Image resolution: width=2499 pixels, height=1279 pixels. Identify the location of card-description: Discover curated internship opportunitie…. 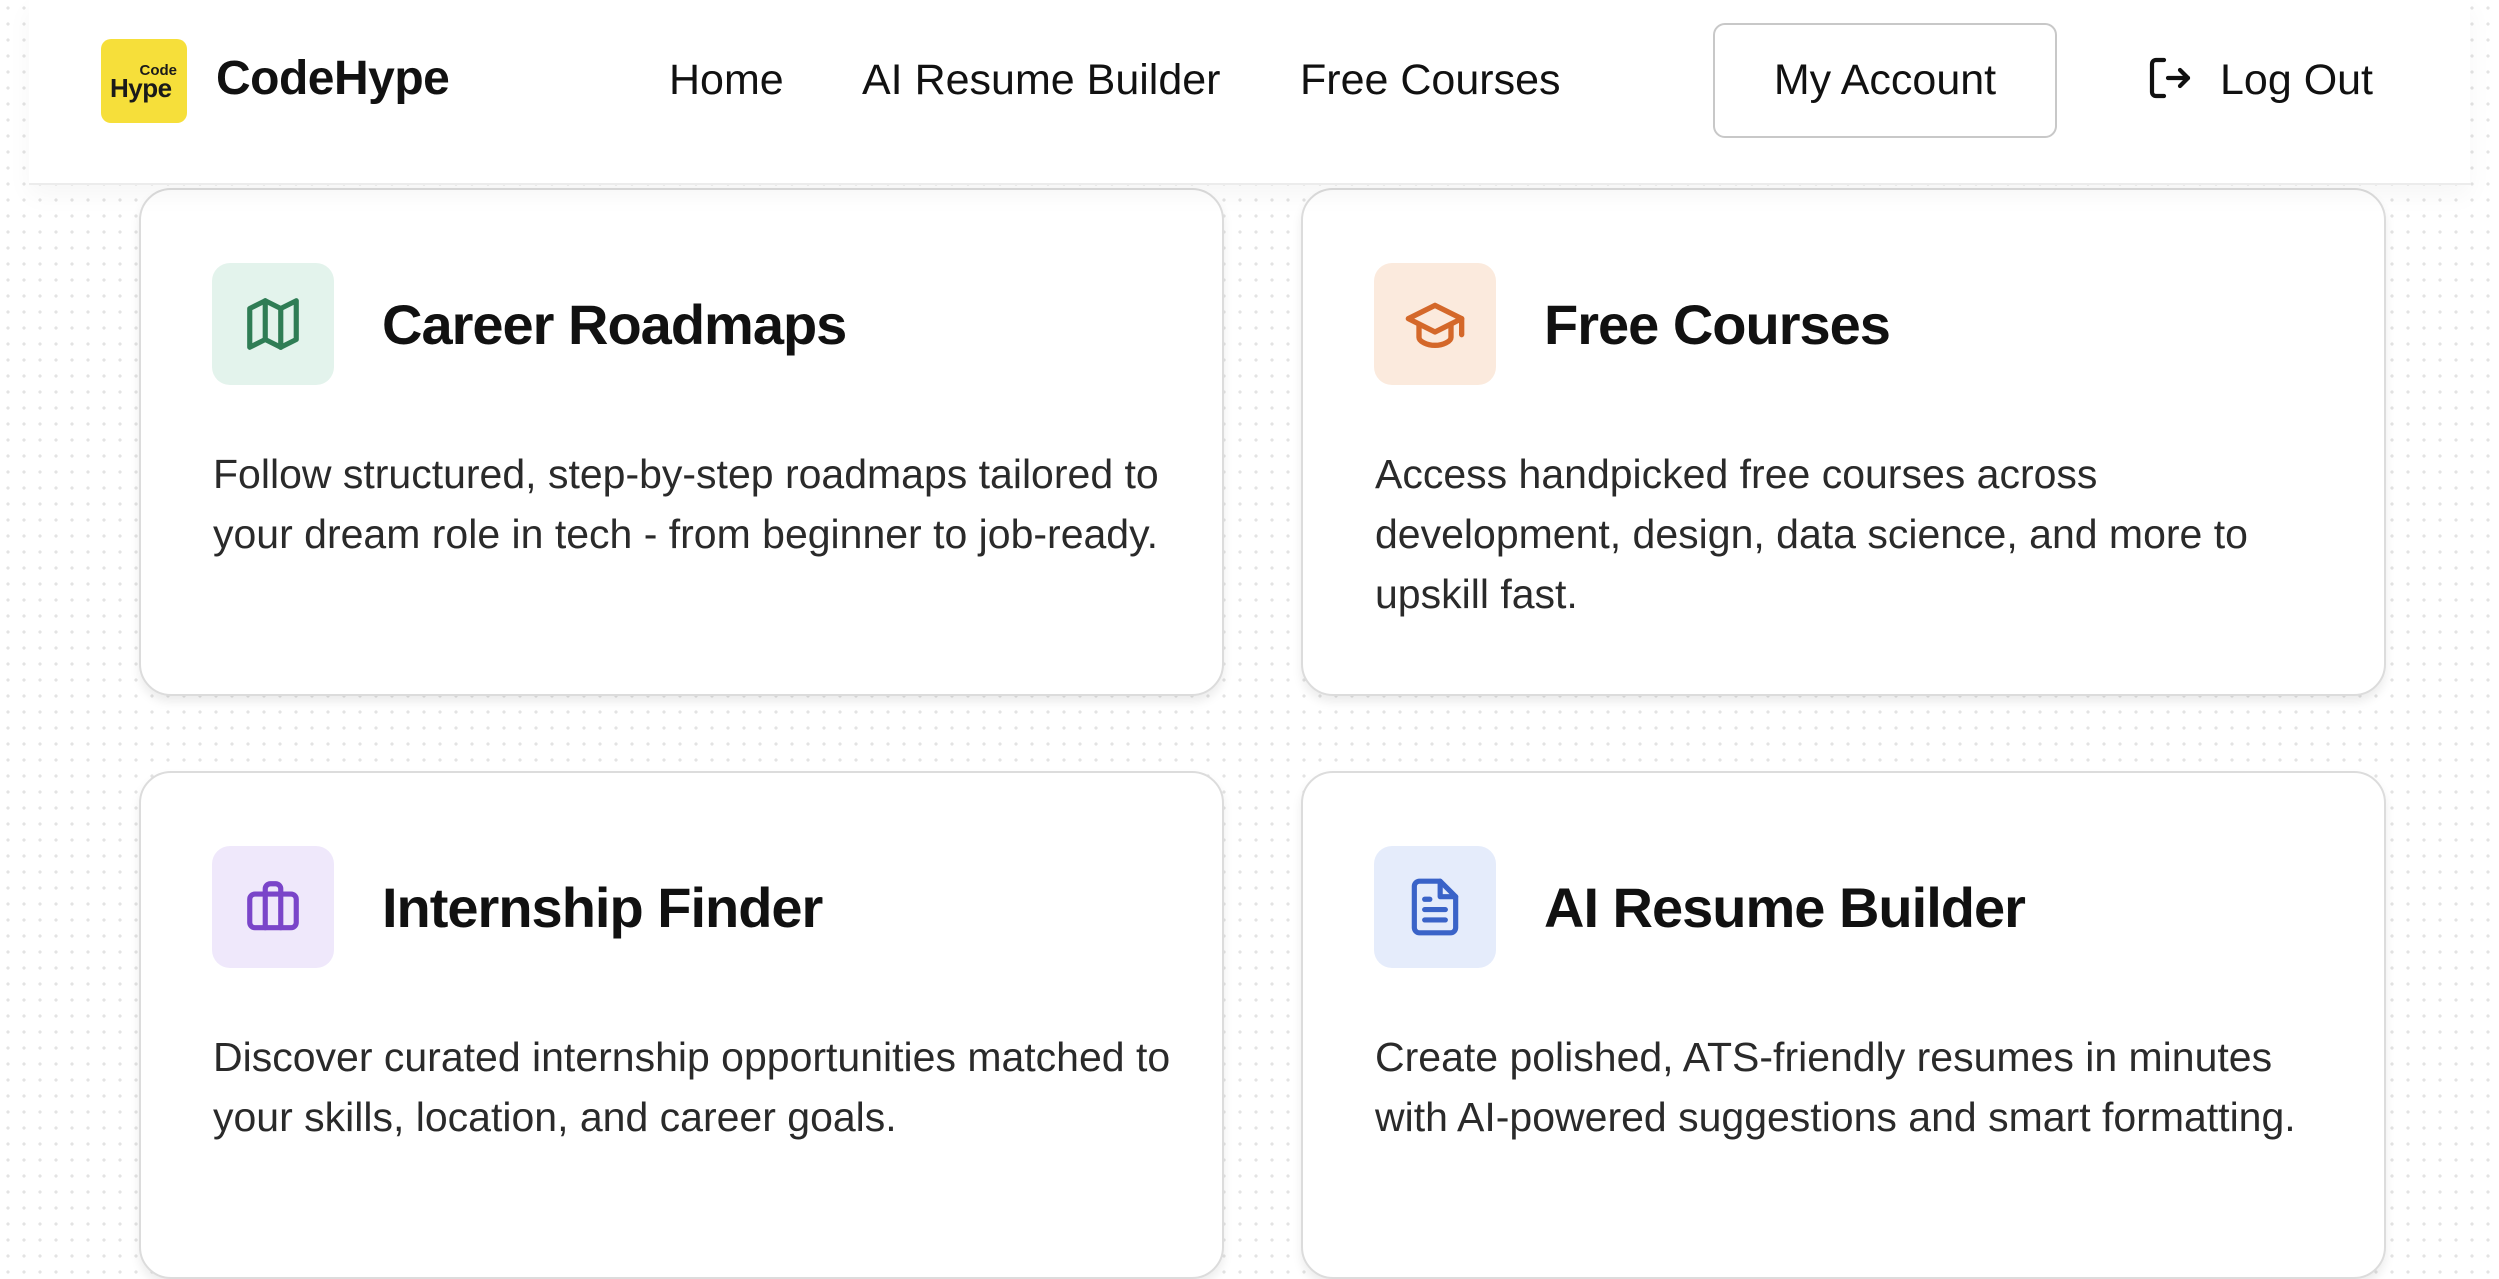
(692, 1087).